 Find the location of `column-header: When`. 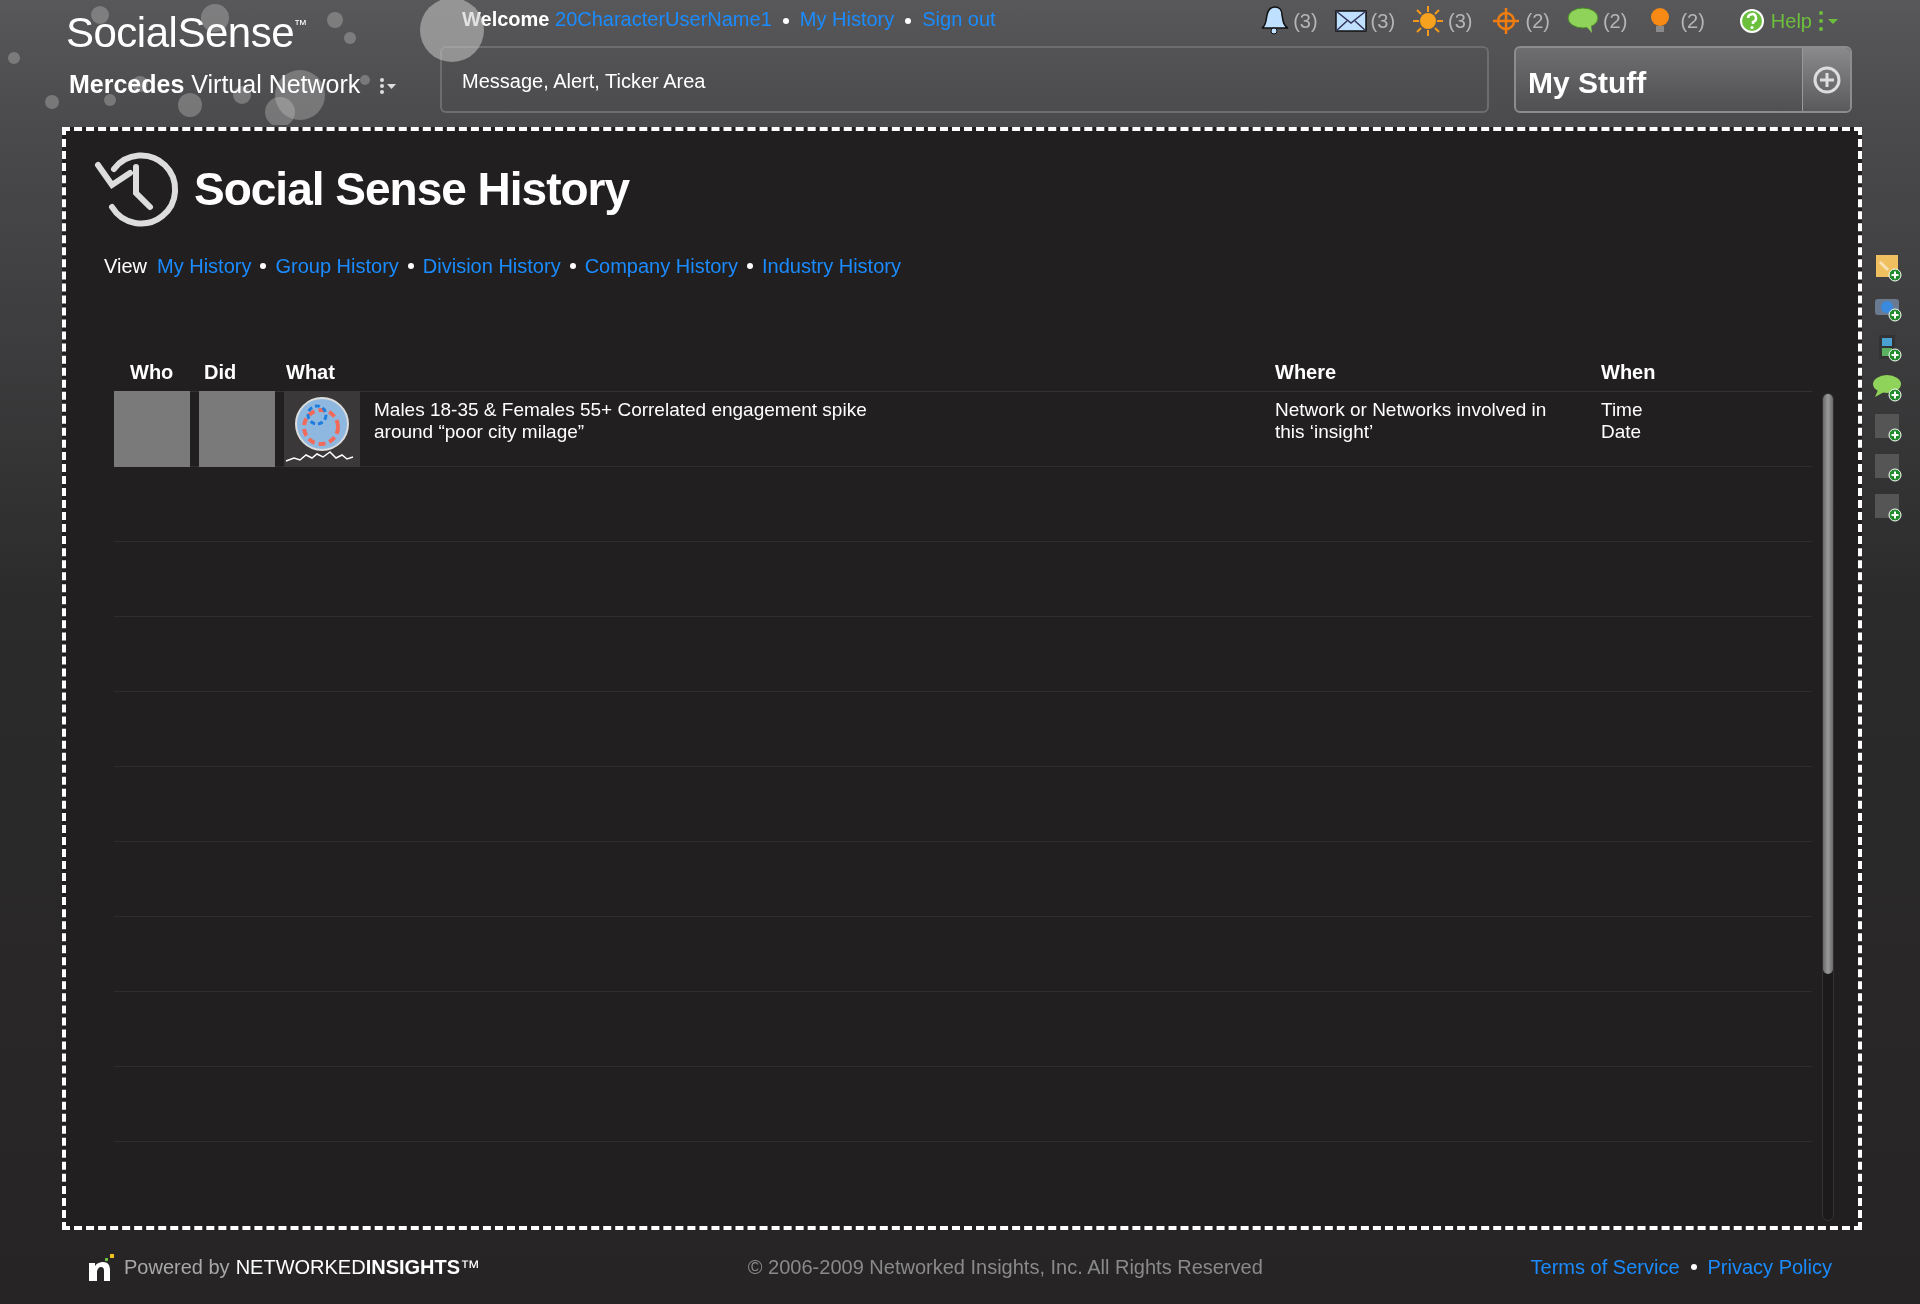

column-header: When is located at coordinates (1629, 372).